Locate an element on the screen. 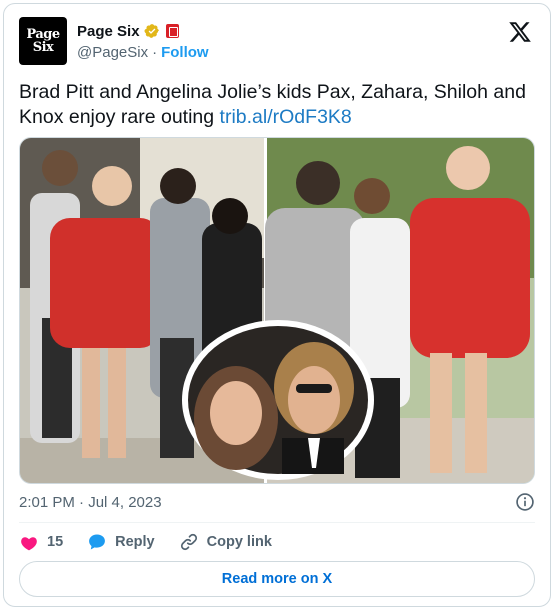 Image resolution: width=555 pixels, height=612 pixels. reply-bubble-icon is located at coordinates (97, 542).